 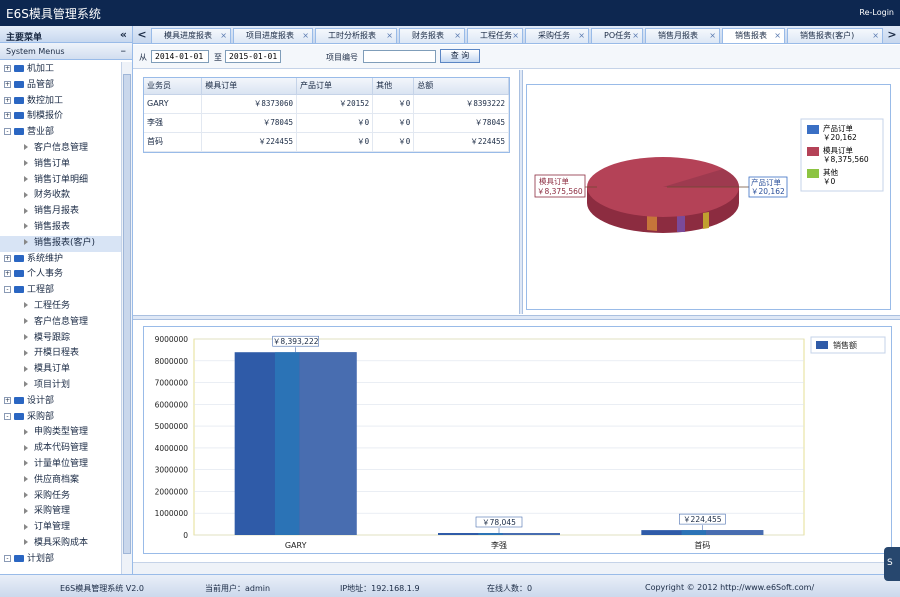 I want to click on tree-folder: - 营业部, so click(x=60, y=133).